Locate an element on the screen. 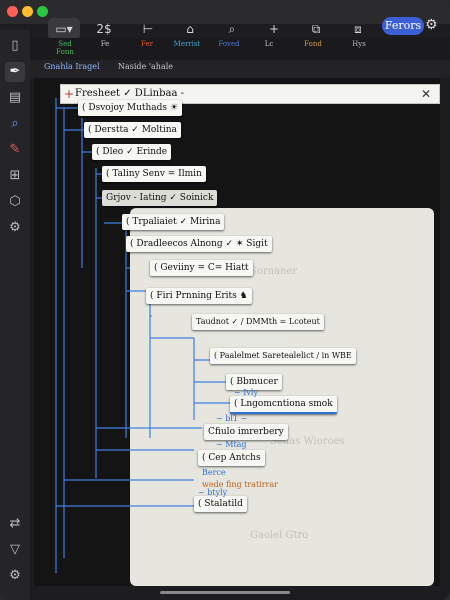  diagram-node: ( Dsvojoy Muthads ☀ is located at coordinates (130, 108).